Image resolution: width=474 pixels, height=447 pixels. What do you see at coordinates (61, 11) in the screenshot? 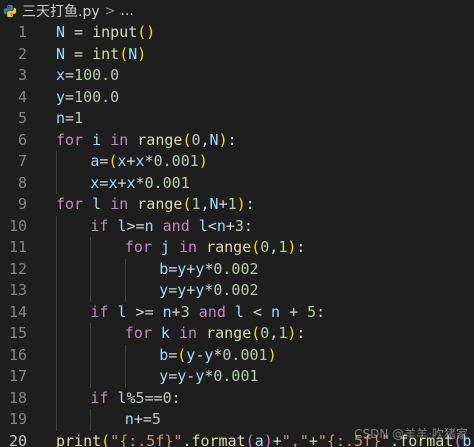
I see `breadcrumb-file-name: 三天打鱼.py` at bounding box center [61, 11].